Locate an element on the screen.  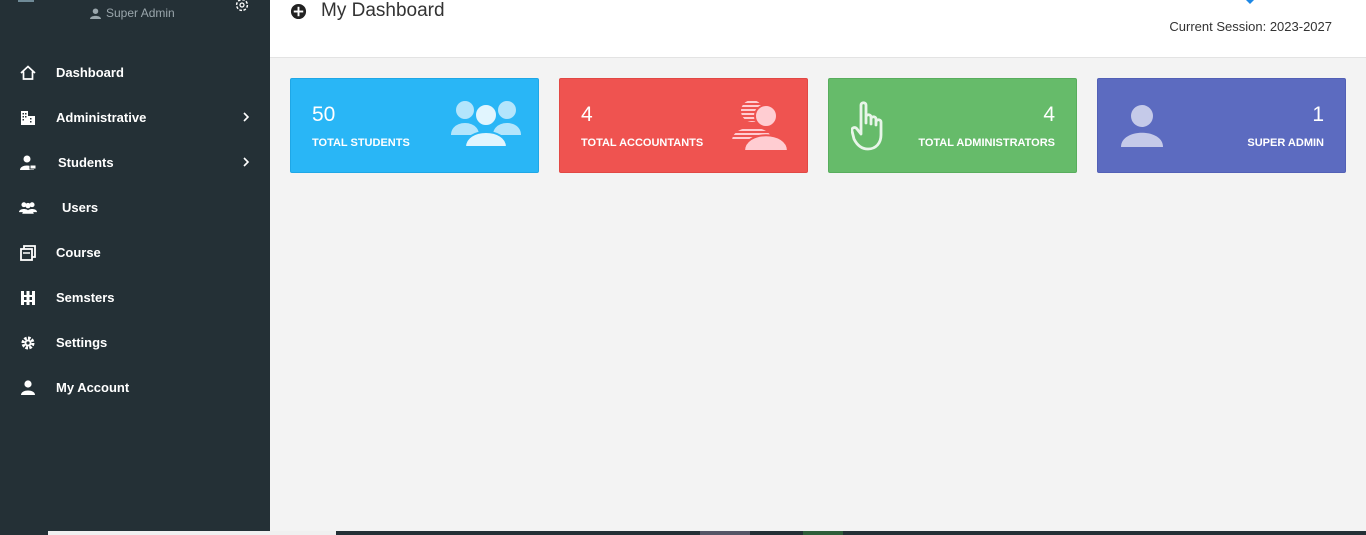
sidebar-profile: Super Admin is located at coordinates (135, 15).